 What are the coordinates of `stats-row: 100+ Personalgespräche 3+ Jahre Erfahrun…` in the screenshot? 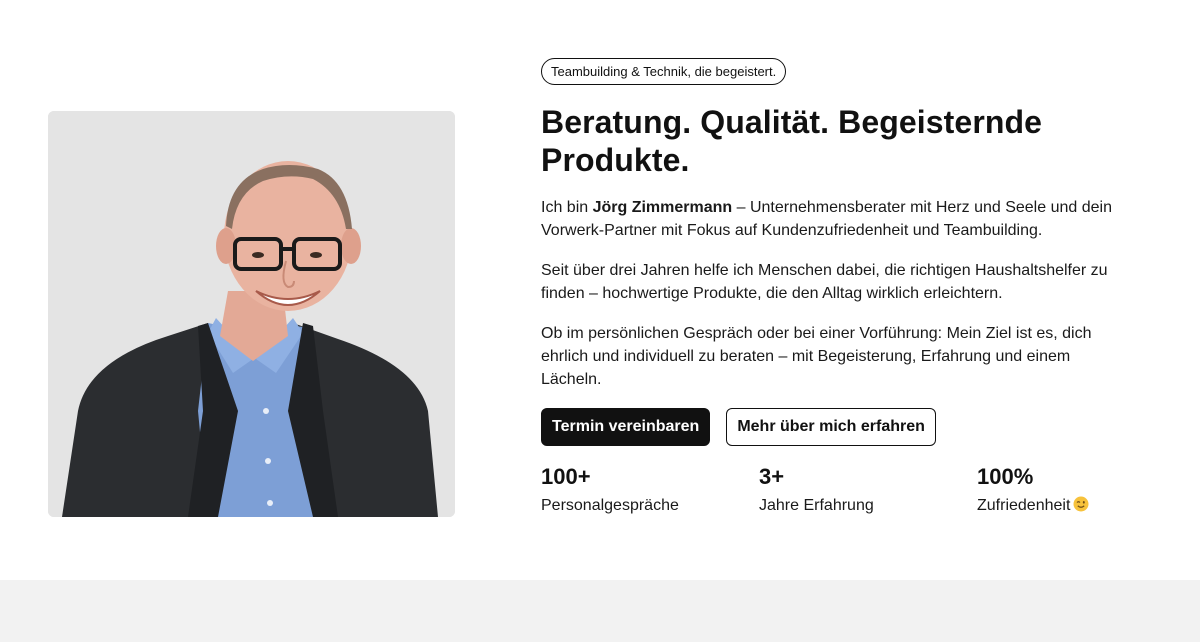 It's located at (851, 494).